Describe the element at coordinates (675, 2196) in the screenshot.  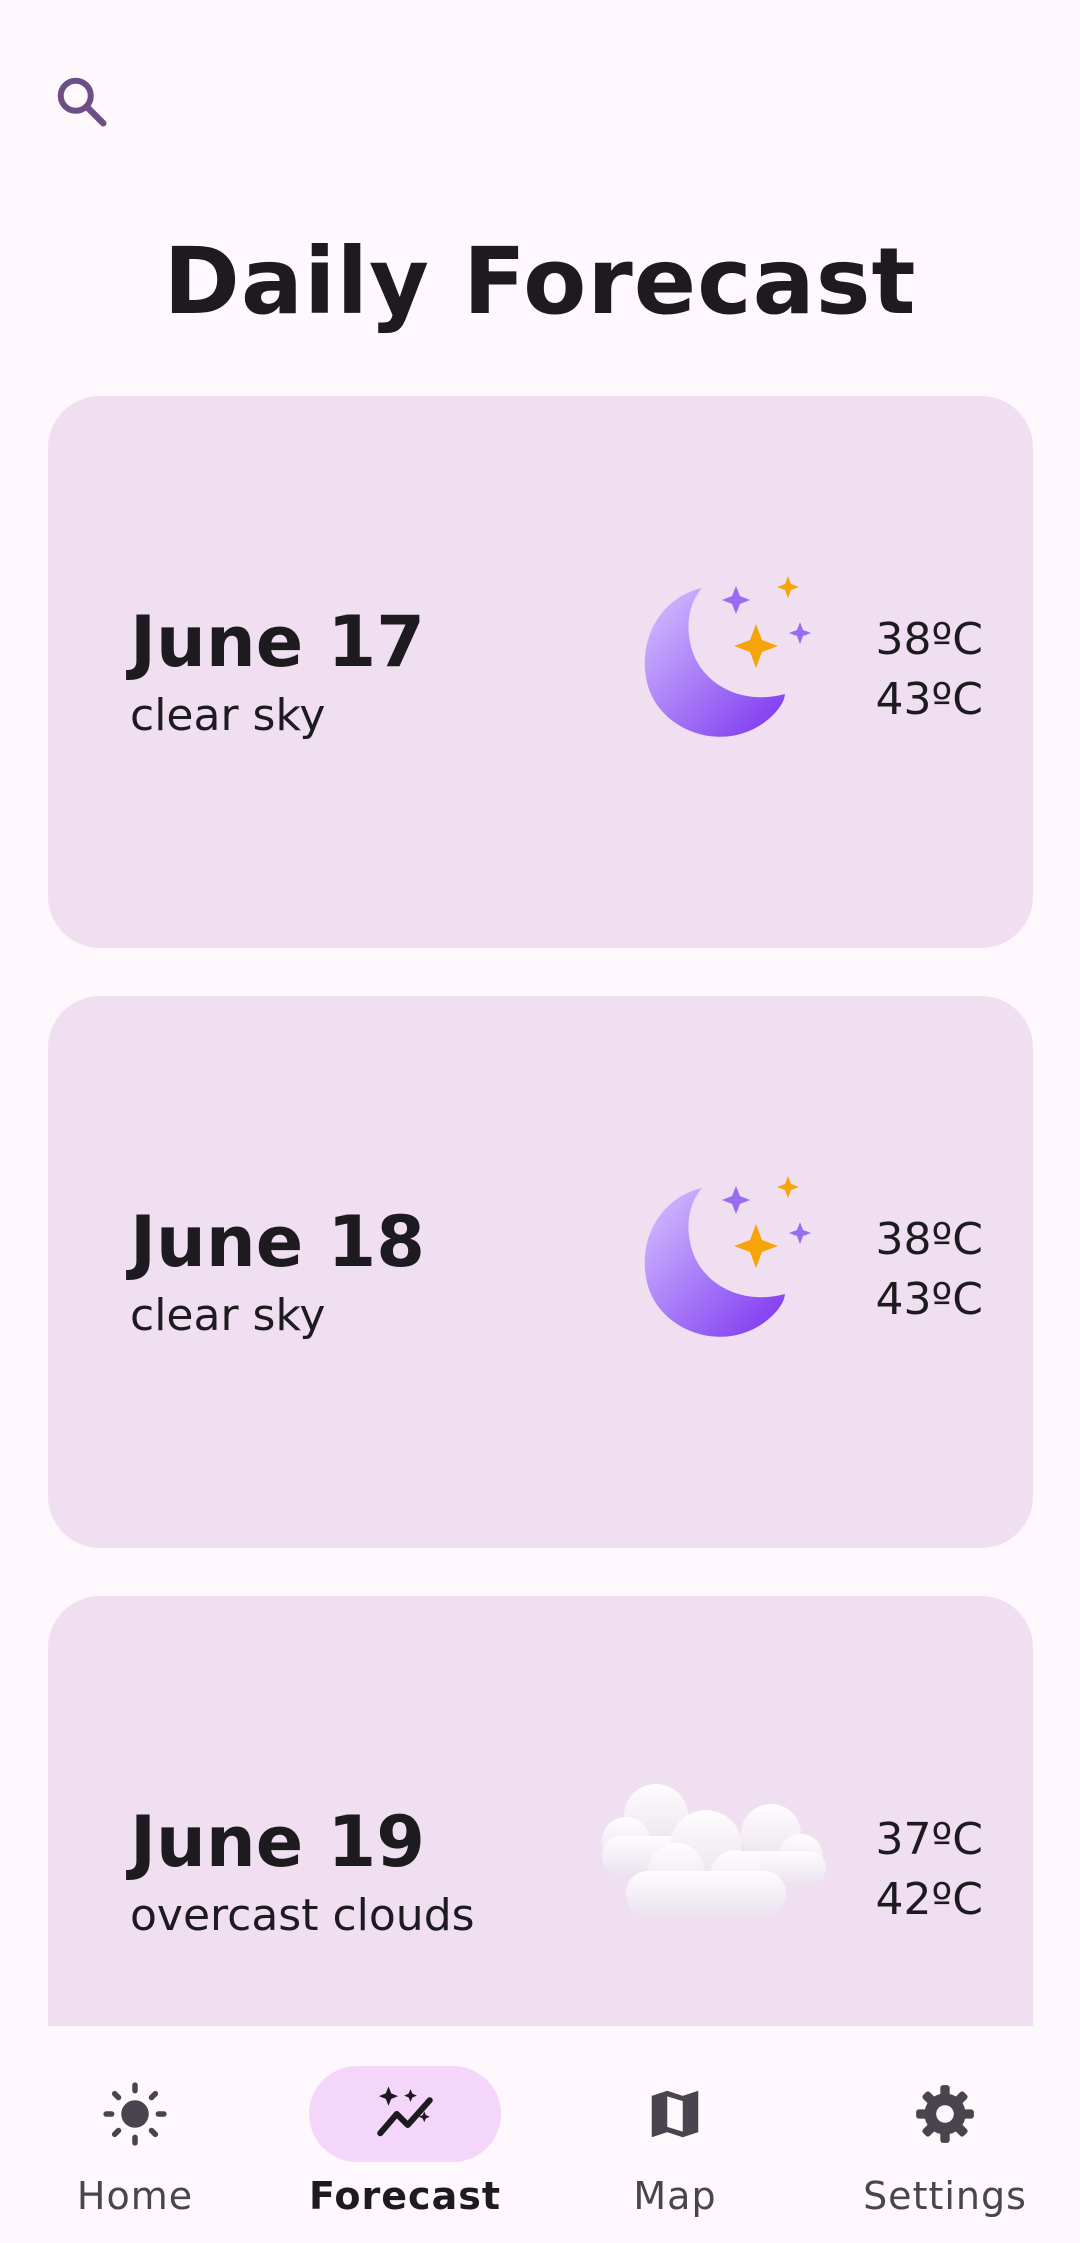
I see `nav-label: Map` at that location.